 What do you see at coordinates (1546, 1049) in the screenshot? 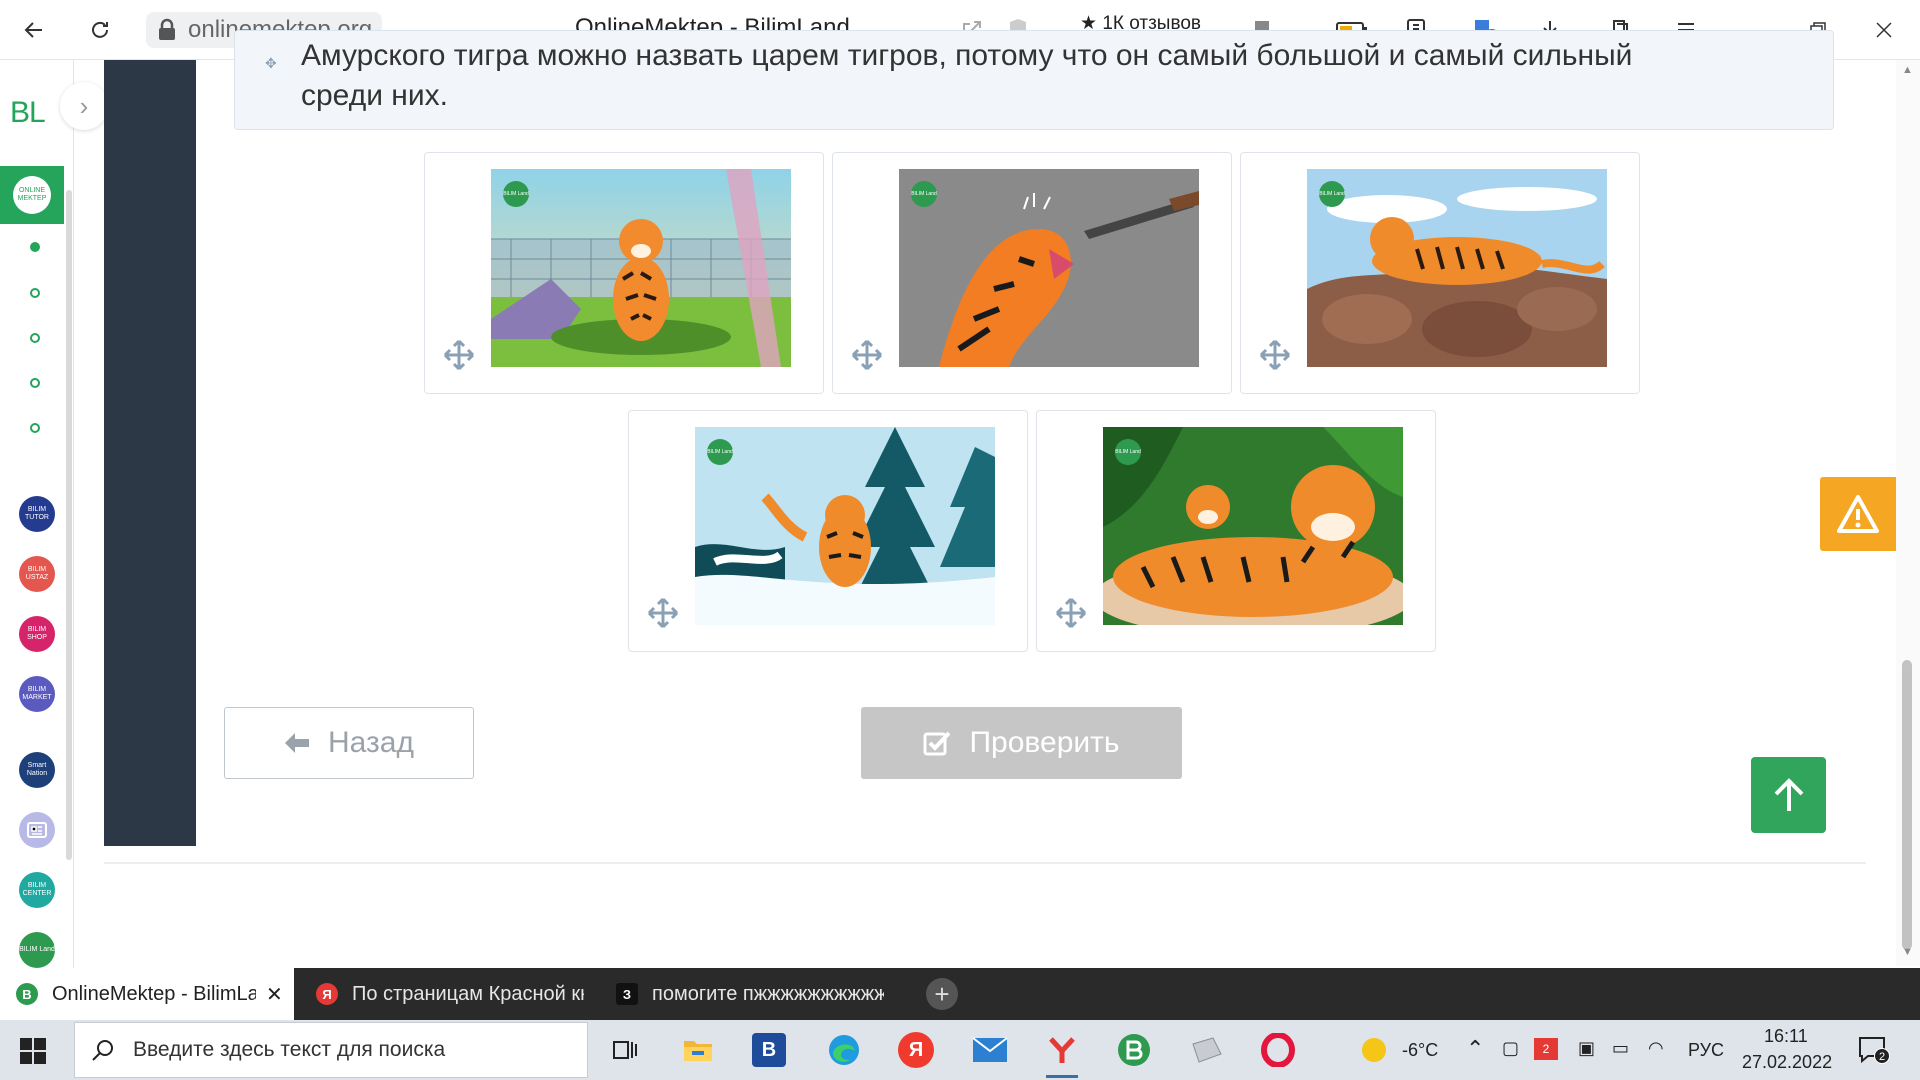
I see `notifications-app-icon: 2` at bounding box center [1546, 1049].